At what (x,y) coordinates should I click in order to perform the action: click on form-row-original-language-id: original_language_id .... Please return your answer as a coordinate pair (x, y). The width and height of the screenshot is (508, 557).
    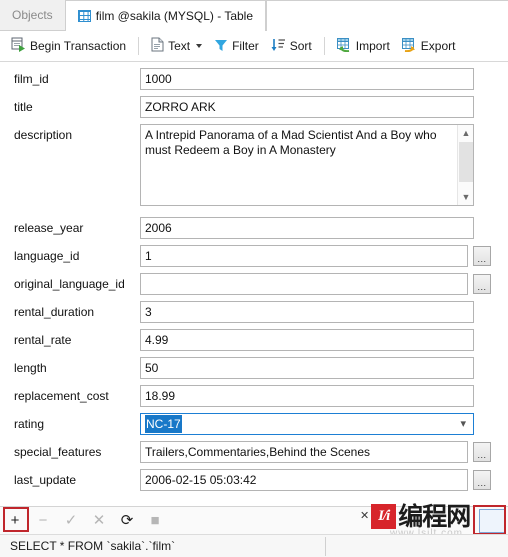
    Looking at the image, I should click on (254, 284).